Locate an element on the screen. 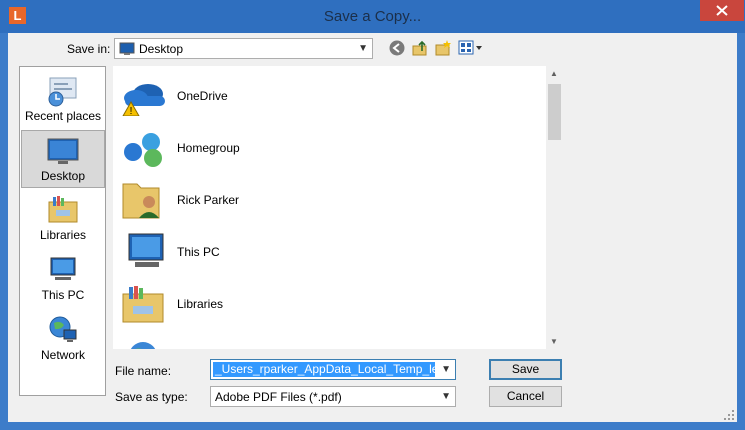  homegroup-icon is located at coordinates (143, 150).